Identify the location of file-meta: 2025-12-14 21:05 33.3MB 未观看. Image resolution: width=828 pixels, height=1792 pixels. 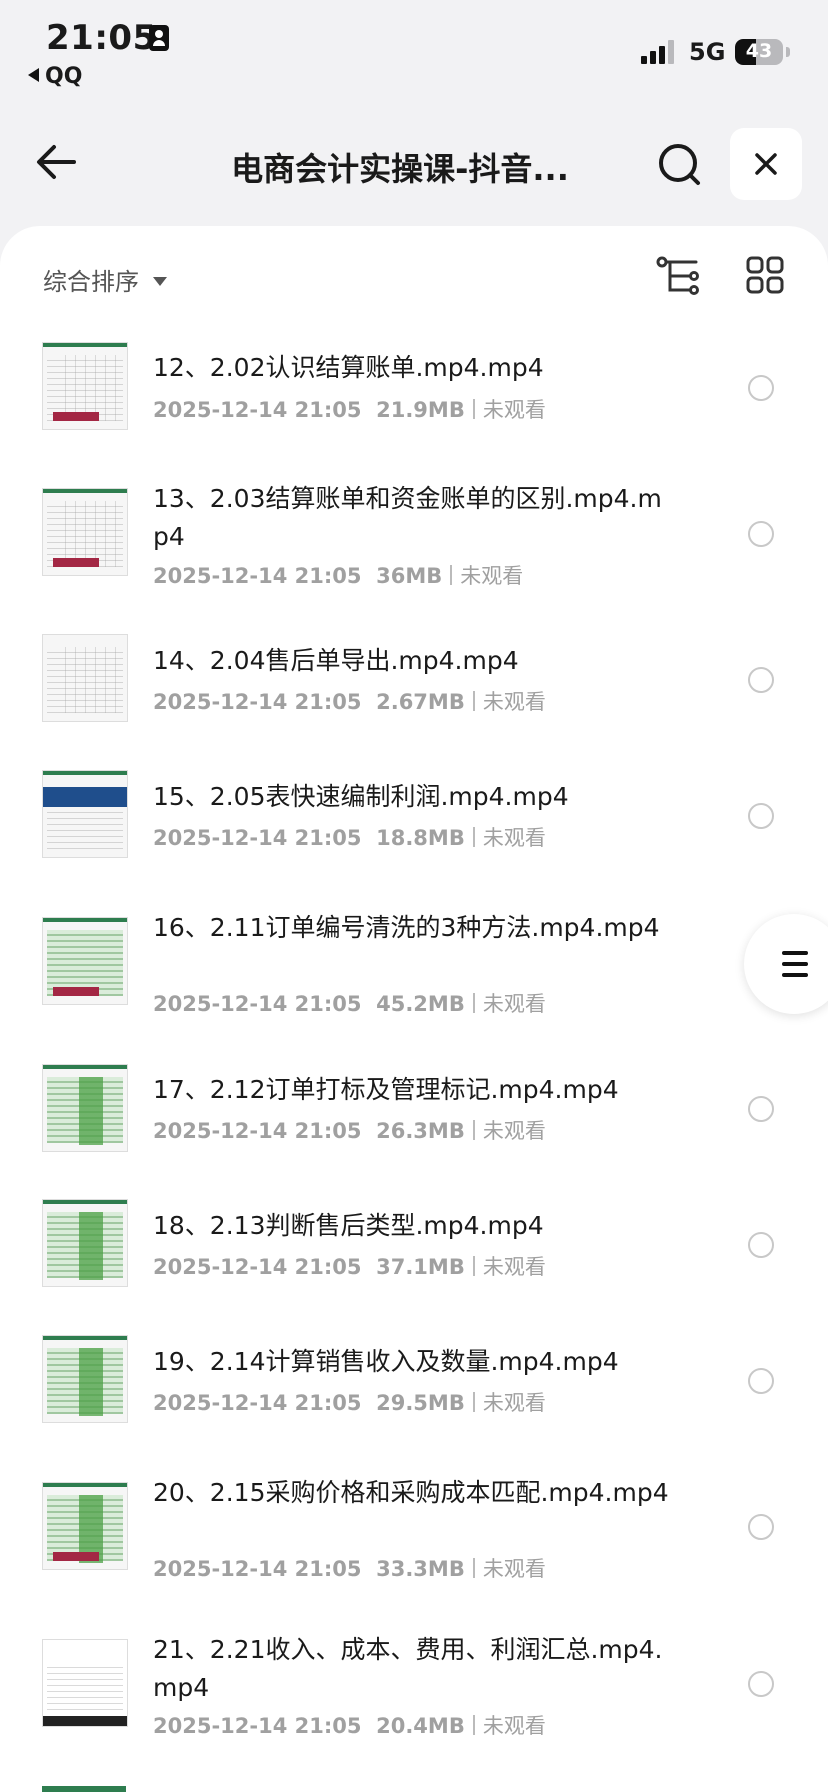
(349, 1568).